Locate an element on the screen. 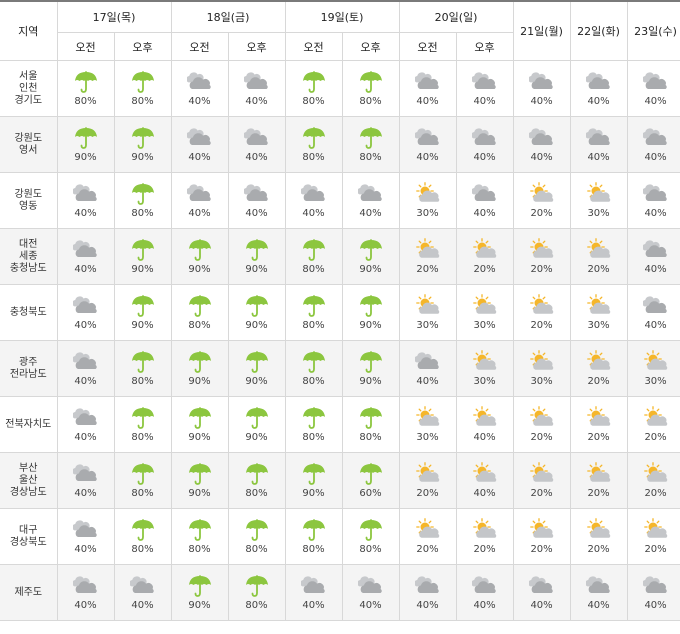 This screenshot has width=680, height=634. region-column-header: 지역 is located at coordinates (29, 30).